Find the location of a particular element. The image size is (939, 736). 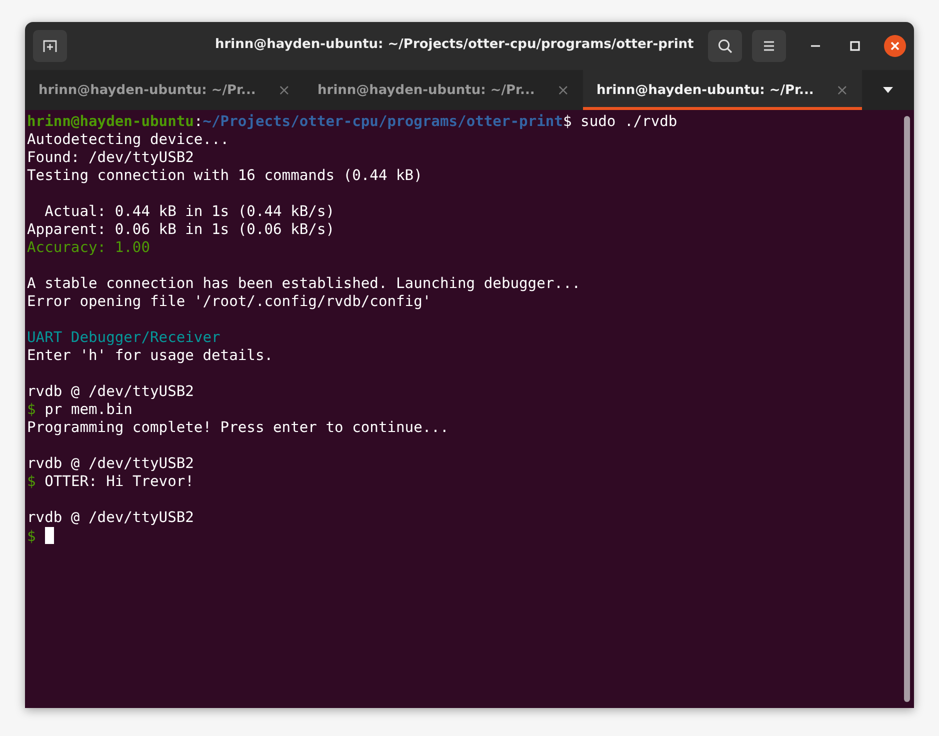

close-icon is located at coordinates (895, 46).